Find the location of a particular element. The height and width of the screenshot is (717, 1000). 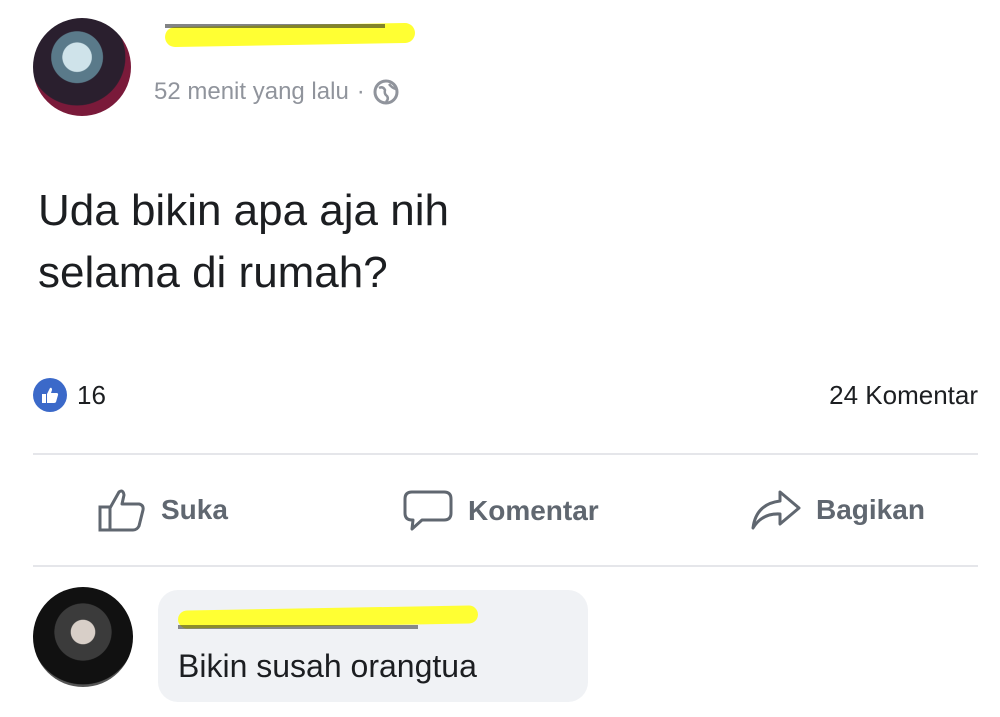

comment-button-label: Komentar is located at coordinates (533, 510).